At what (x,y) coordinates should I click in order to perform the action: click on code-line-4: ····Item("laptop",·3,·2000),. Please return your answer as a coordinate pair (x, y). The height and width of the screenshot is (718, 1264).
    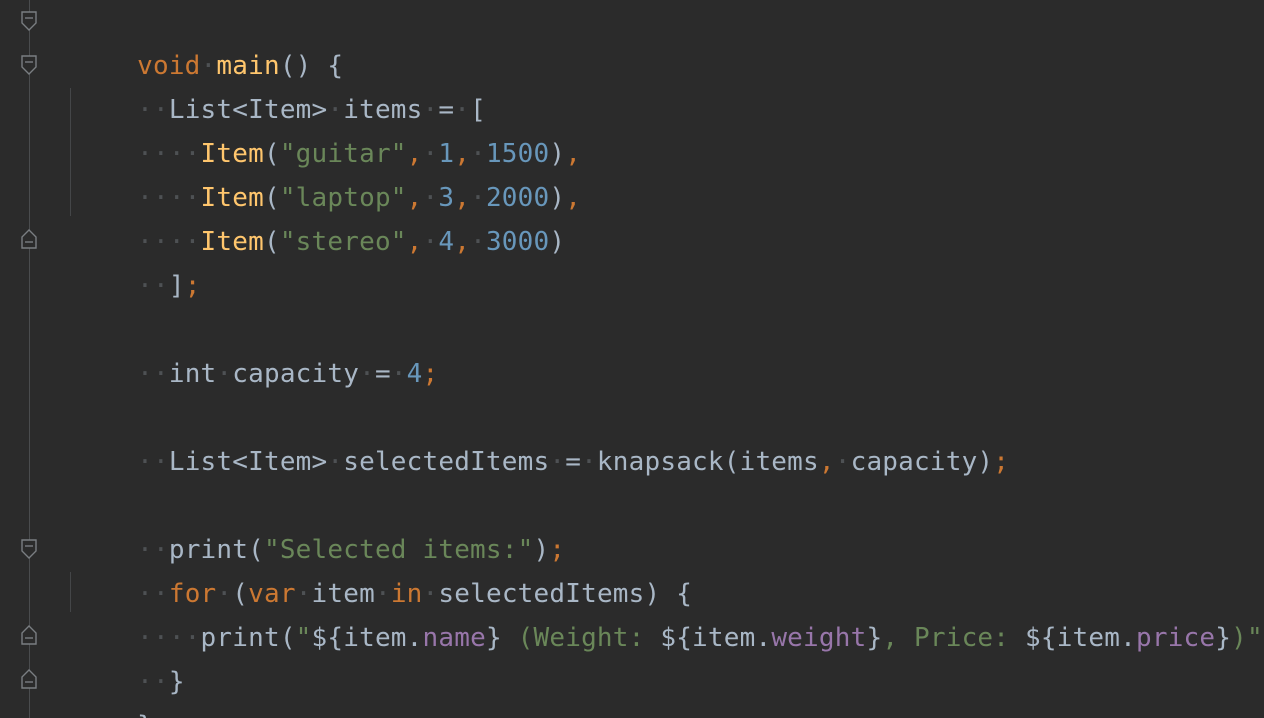
    Looking at the image, I should click on (311, 172).